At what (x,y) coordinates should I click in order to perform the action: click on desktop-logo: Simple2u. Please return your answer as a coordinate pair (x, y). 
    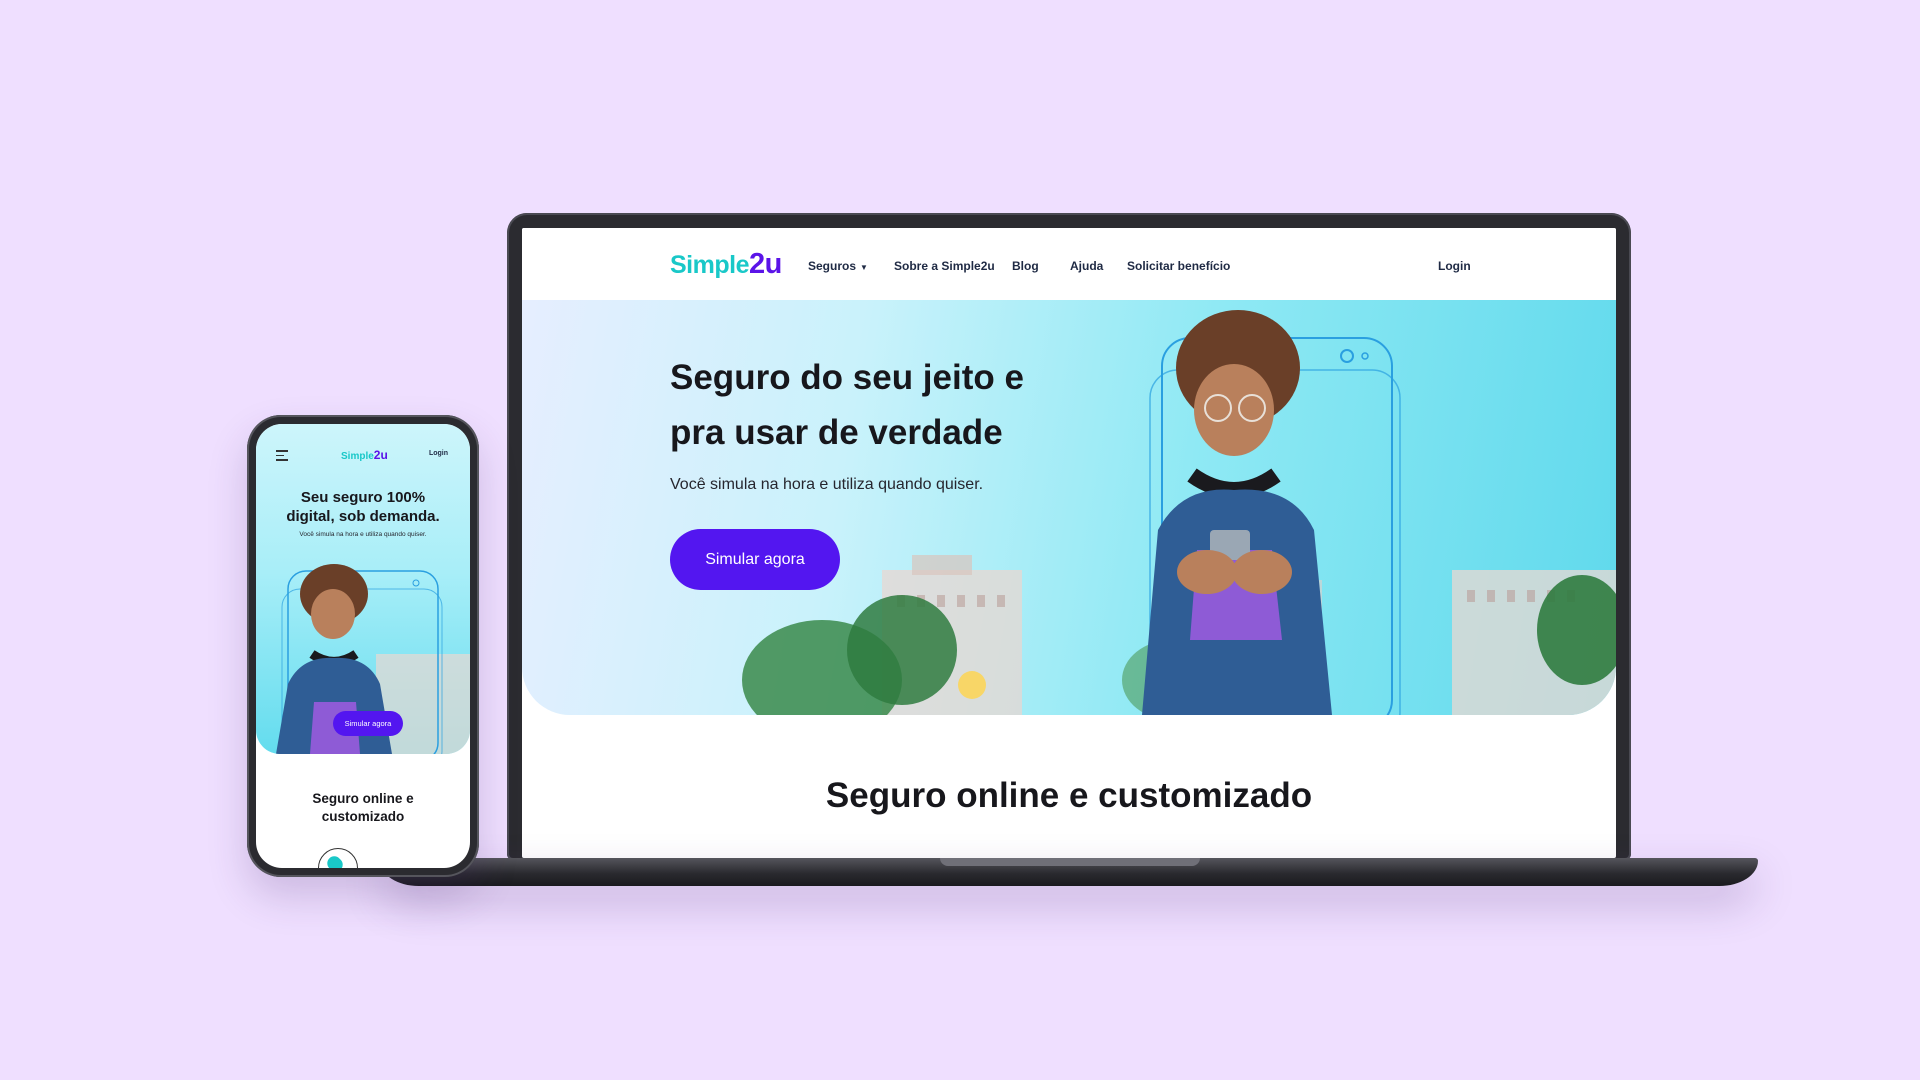
    Looking at the image, I should click on (726, 264).